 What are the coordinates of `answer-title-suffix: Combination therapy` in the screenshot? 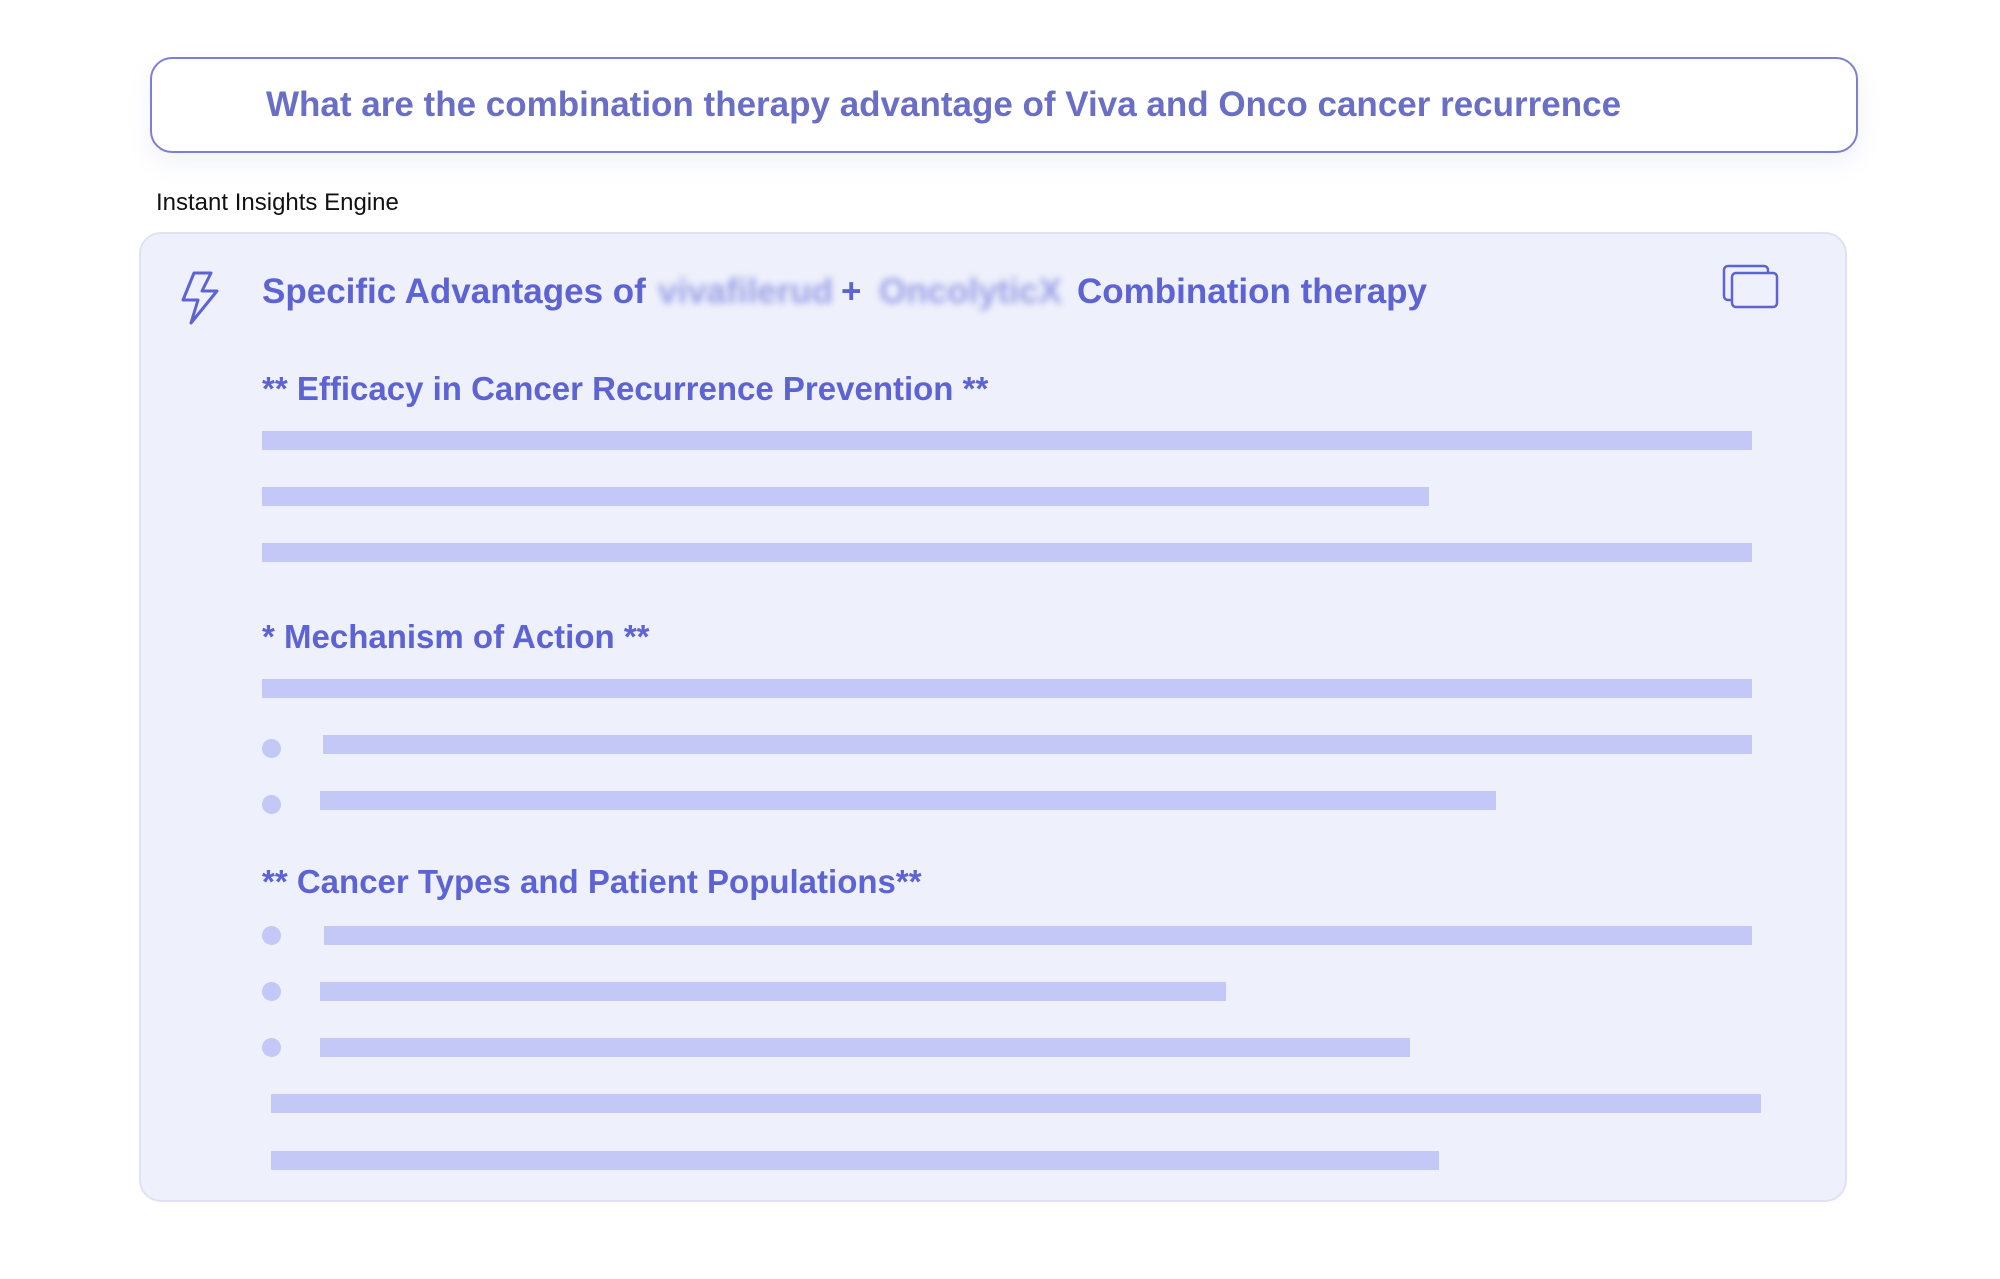 It's located at (1252, 291).